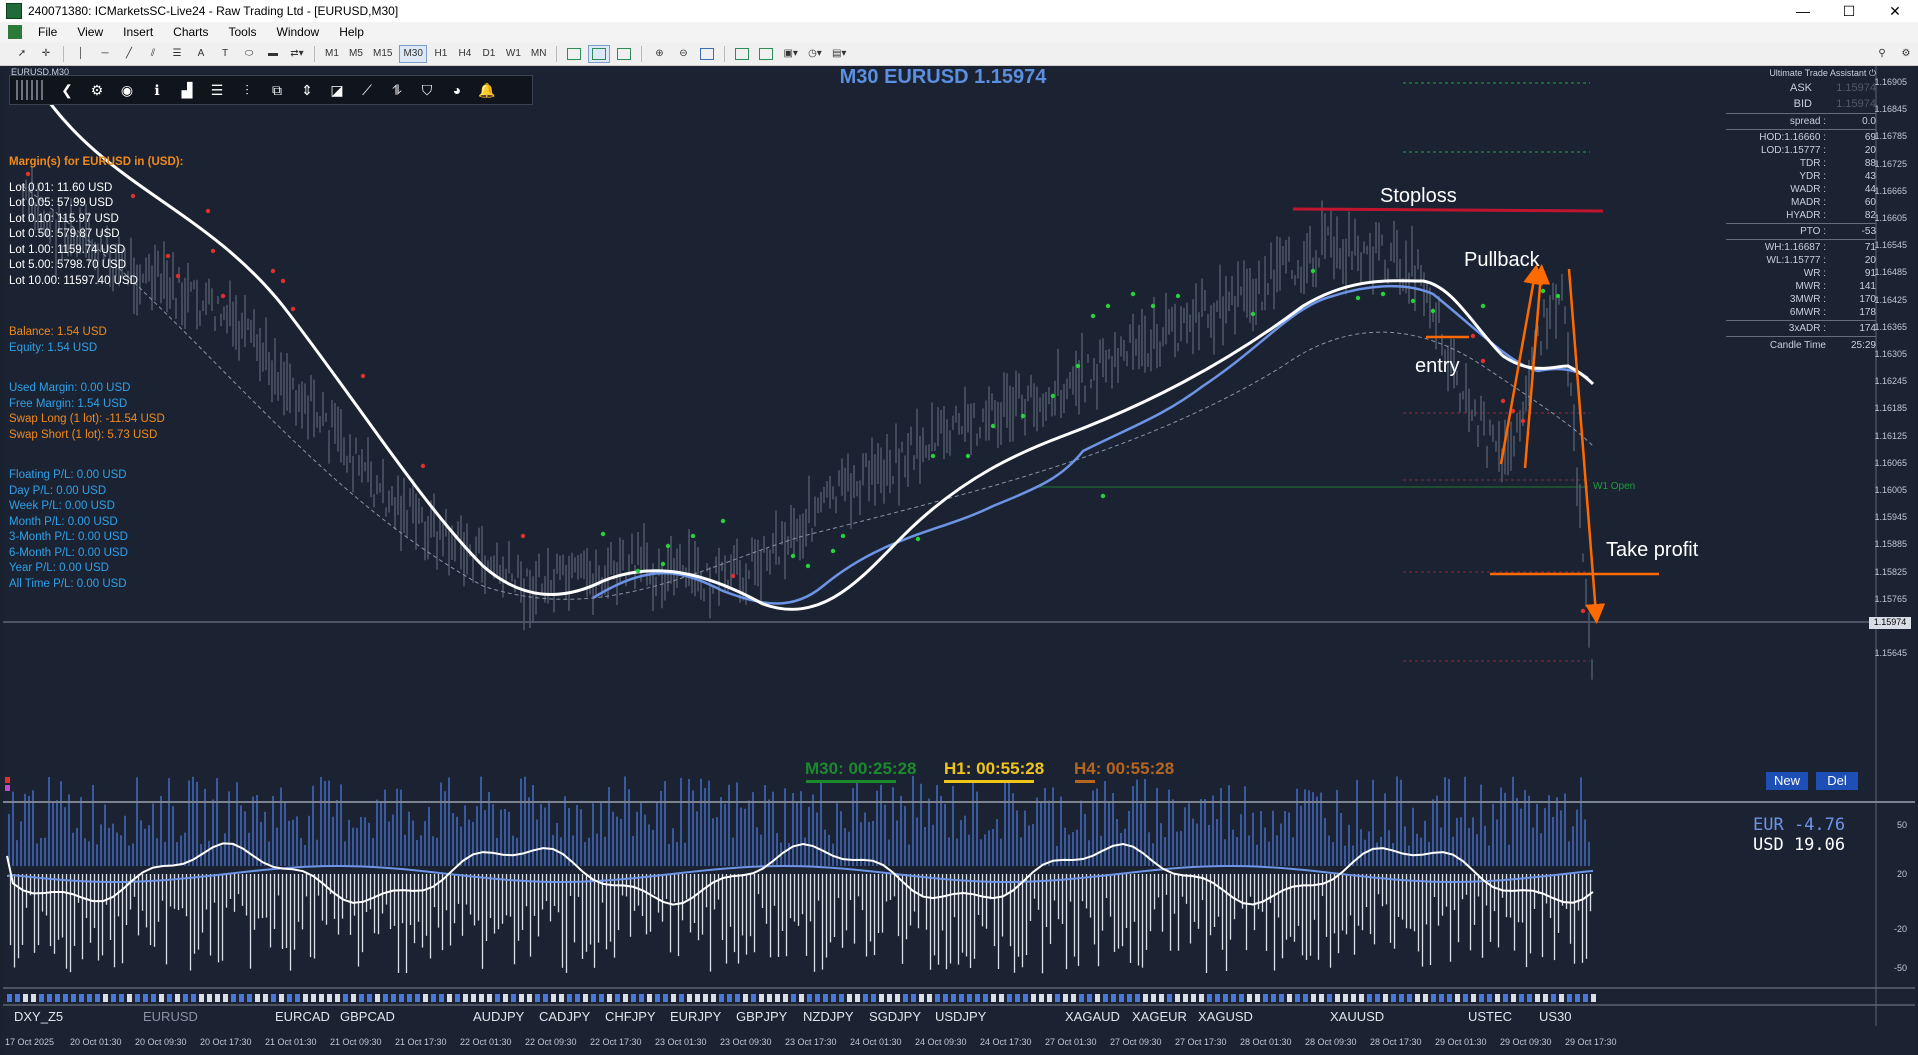 This screenshot has width=1918, height=1055. Describe the element at coordinates (157, 90) in the screenshot. I see `info-icon: ℹ` at that location.